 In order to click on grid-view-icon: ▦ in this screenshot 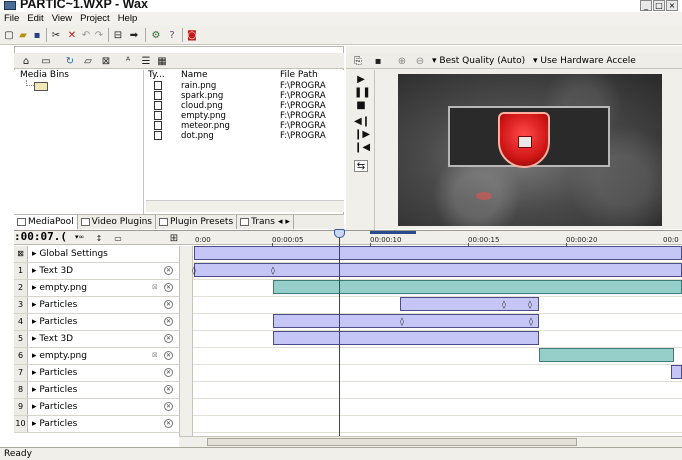, I will do `click(162, 61)`.